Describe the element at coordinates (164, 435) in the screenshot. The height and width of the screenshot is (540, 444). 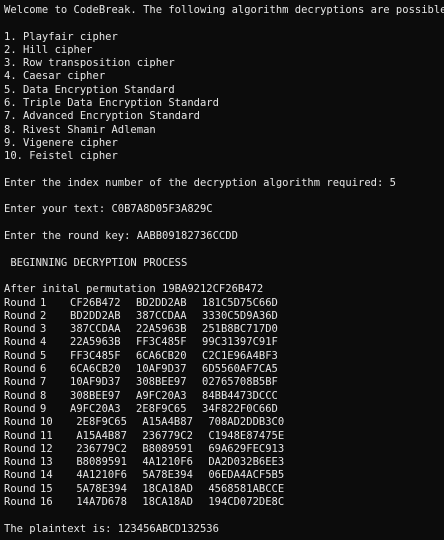
I see `round-right-value: 236779C2` at that location.